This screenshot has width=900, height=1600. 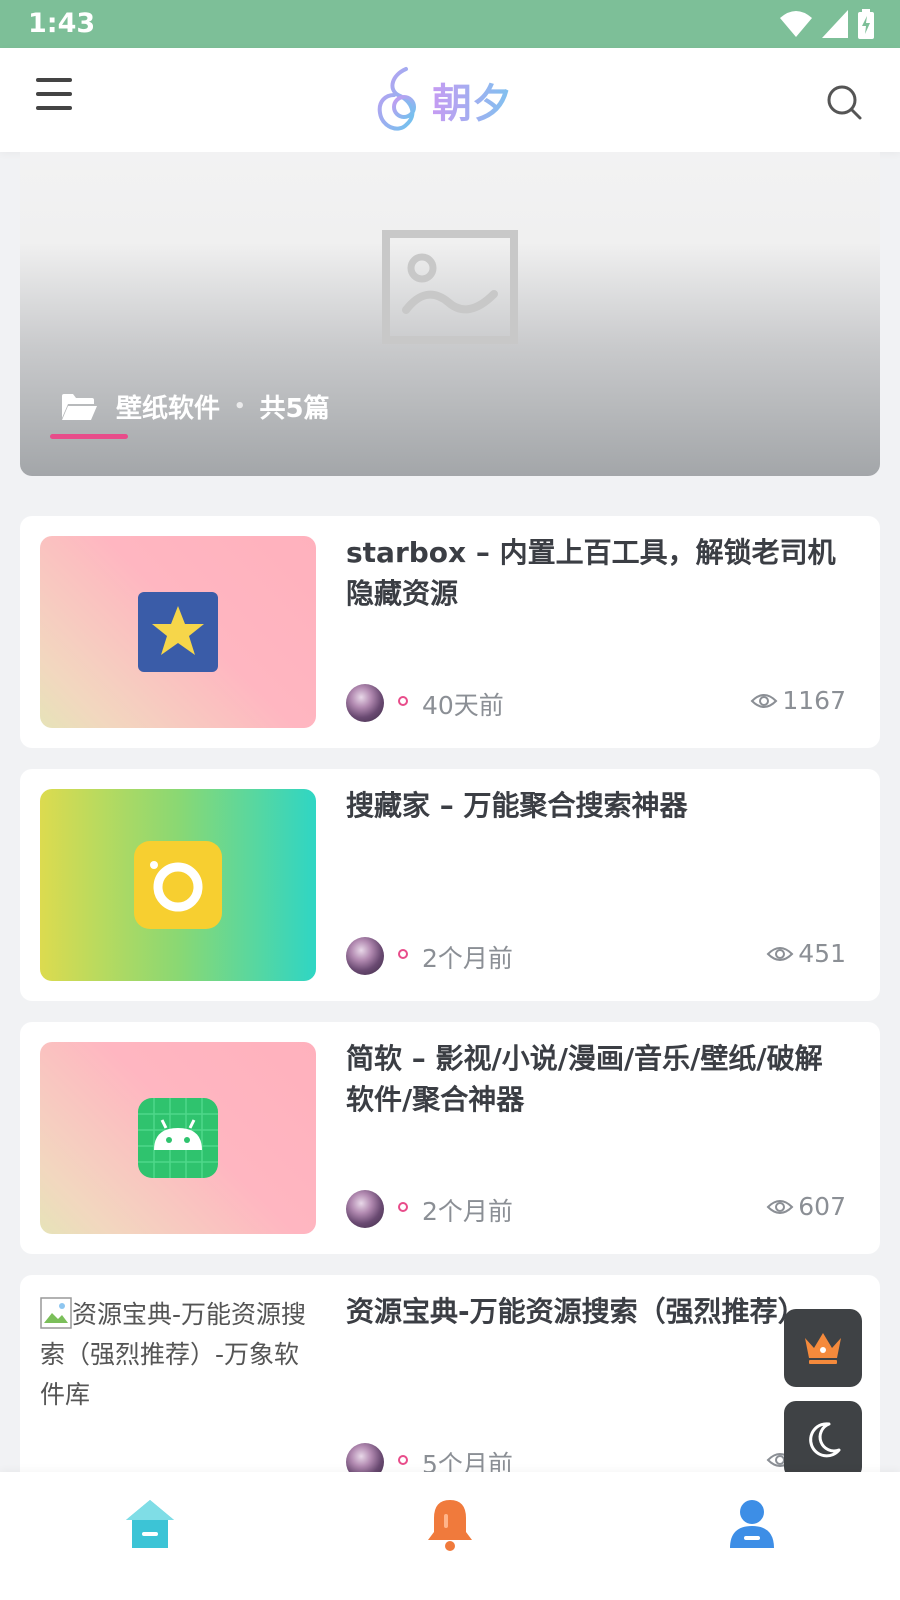 I want to click on post-thumbnail-broken: 资源宝典-万能资源搜索（强烈推荐）-万象软件库, so click(x=178, y=1391).